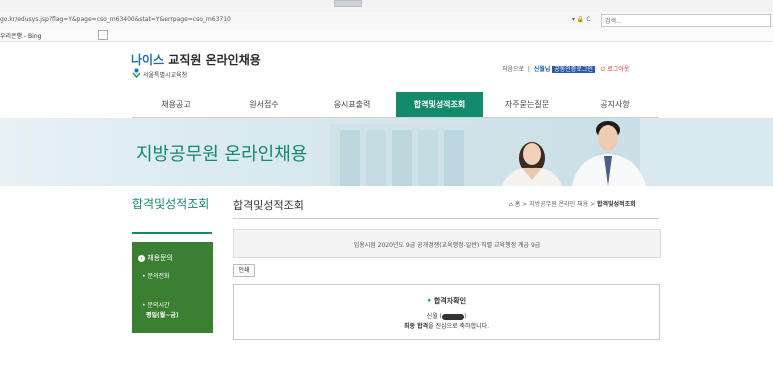  Describe the element at coordinates (386, 6) in the screenshot. I see `browser-tab-strip` at that location.